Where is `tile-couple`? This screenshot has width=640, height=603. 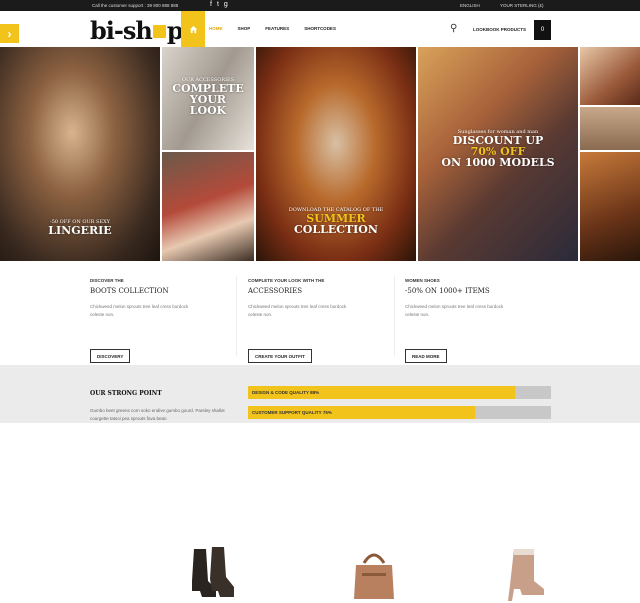
tile-couple is located at coordinates (208, 206).